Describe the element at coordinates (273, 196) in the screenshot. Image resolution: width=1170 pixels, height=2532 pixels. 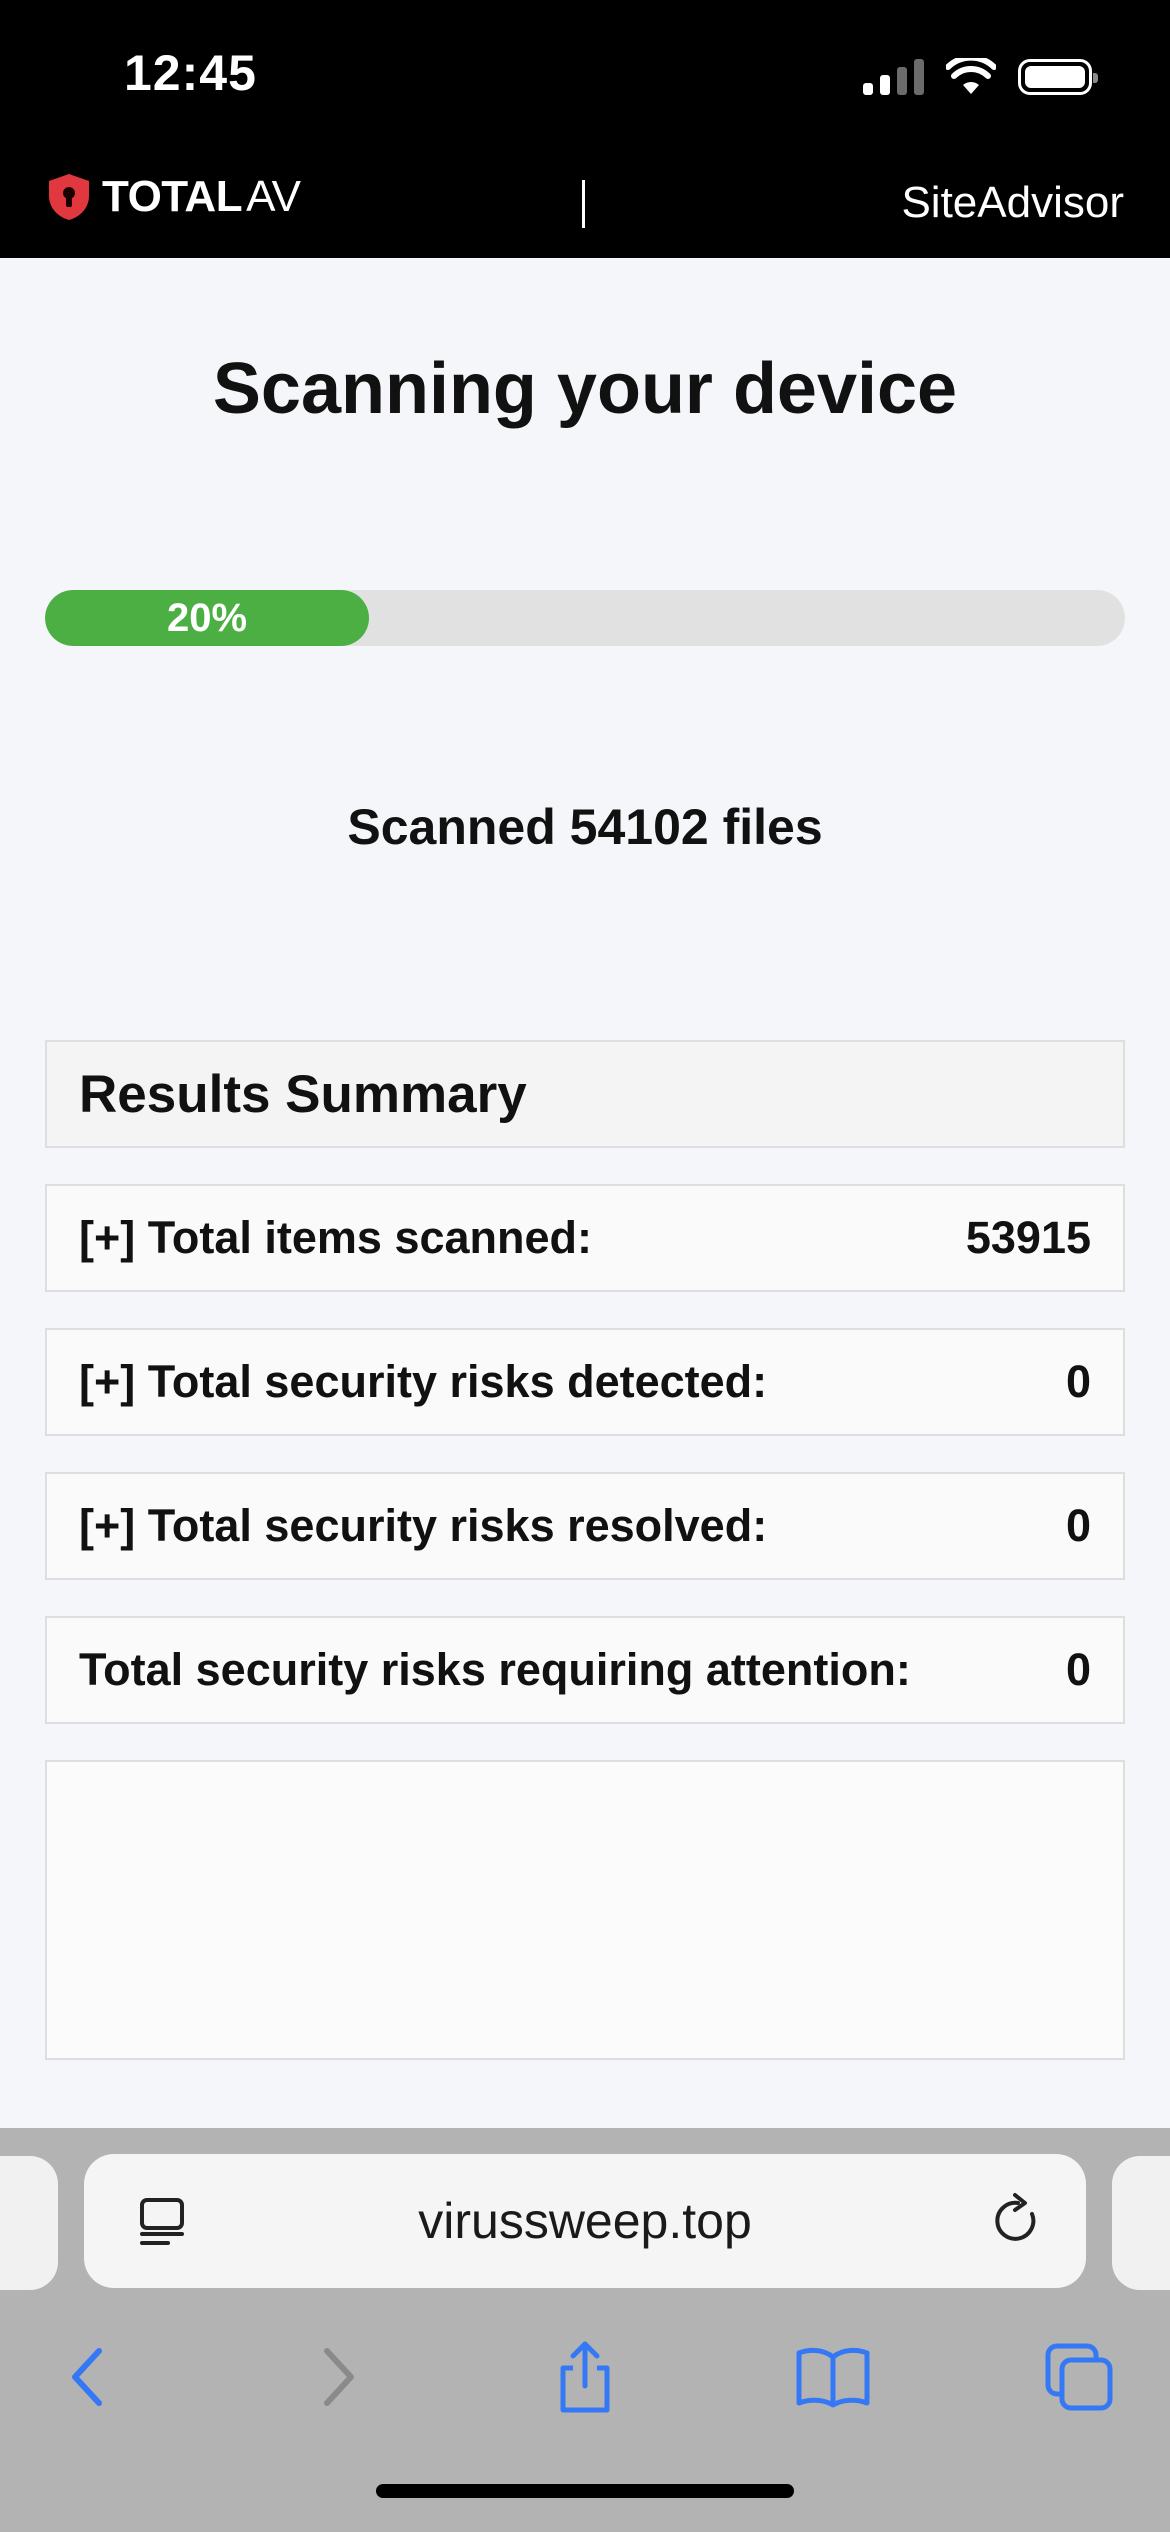
I see `logo-light-text: AV` at that location.